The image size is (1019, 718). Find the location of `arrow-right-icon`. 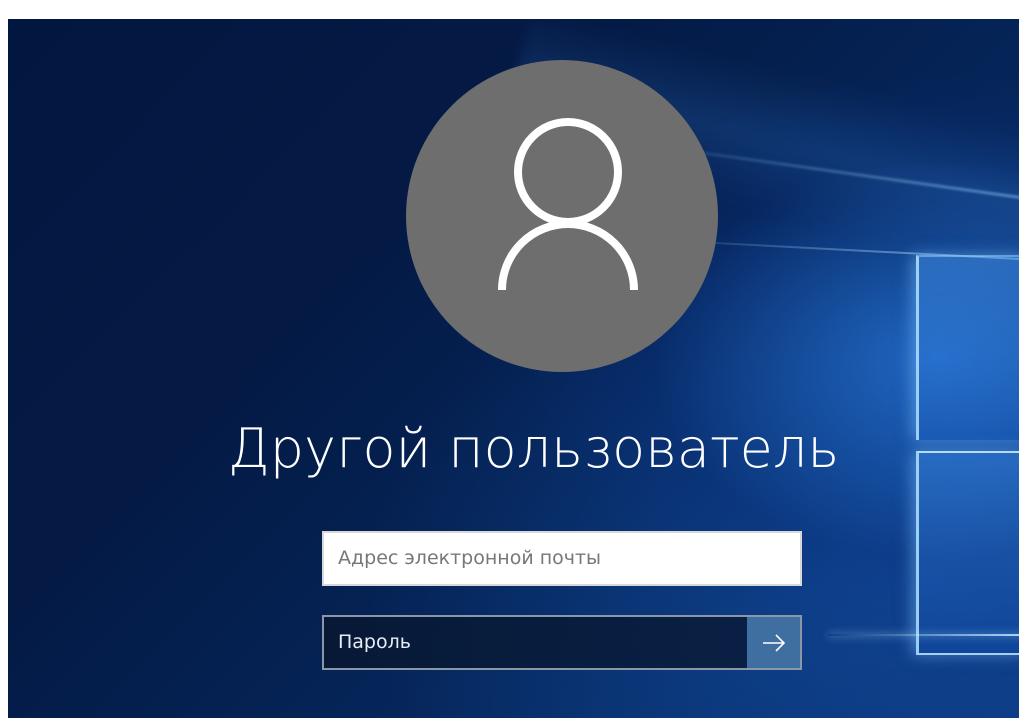

arrow-right-icon is located at coordinates (773, 642).